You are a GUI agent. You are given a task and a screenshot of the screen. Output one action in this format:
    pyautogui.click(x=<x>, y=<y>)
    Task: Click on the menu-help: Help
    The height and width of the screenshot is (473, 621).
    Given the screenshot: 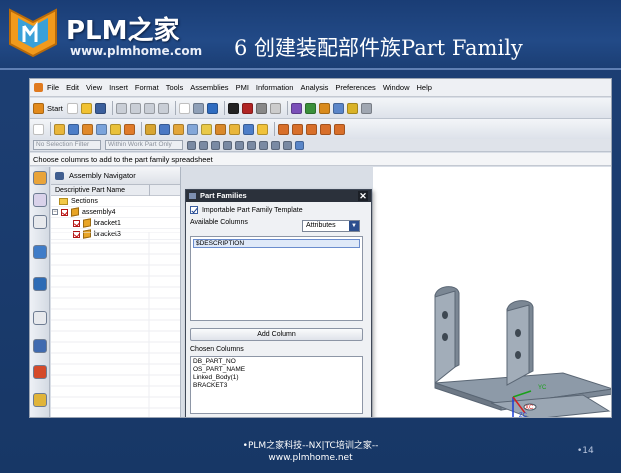 What is the action you would take?
    pyautogui.click(x=424, y=87)
    